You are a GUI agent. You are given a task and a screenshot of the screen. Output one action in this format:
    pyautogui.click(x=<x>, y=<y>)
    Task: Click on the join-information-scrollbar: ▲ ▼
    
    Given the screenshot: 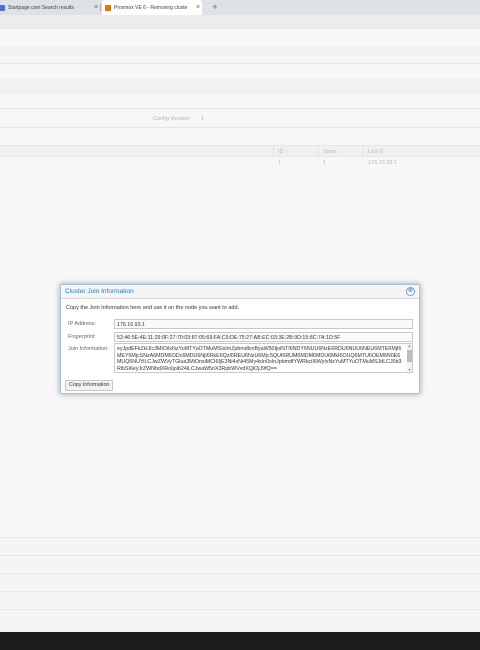 What is the action you would take?
    pyautogui.click(x=409, y=358)
    